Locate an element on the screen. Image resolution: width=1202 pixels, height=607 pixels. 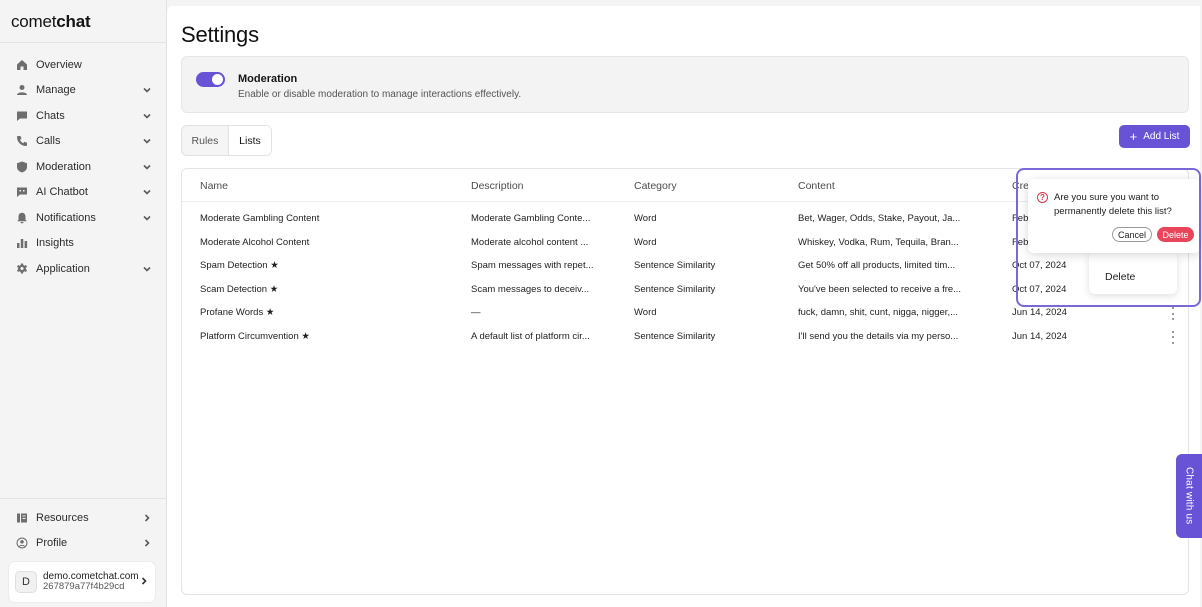
sidebar-item-label: Profile is located at coordinates (52, 543).